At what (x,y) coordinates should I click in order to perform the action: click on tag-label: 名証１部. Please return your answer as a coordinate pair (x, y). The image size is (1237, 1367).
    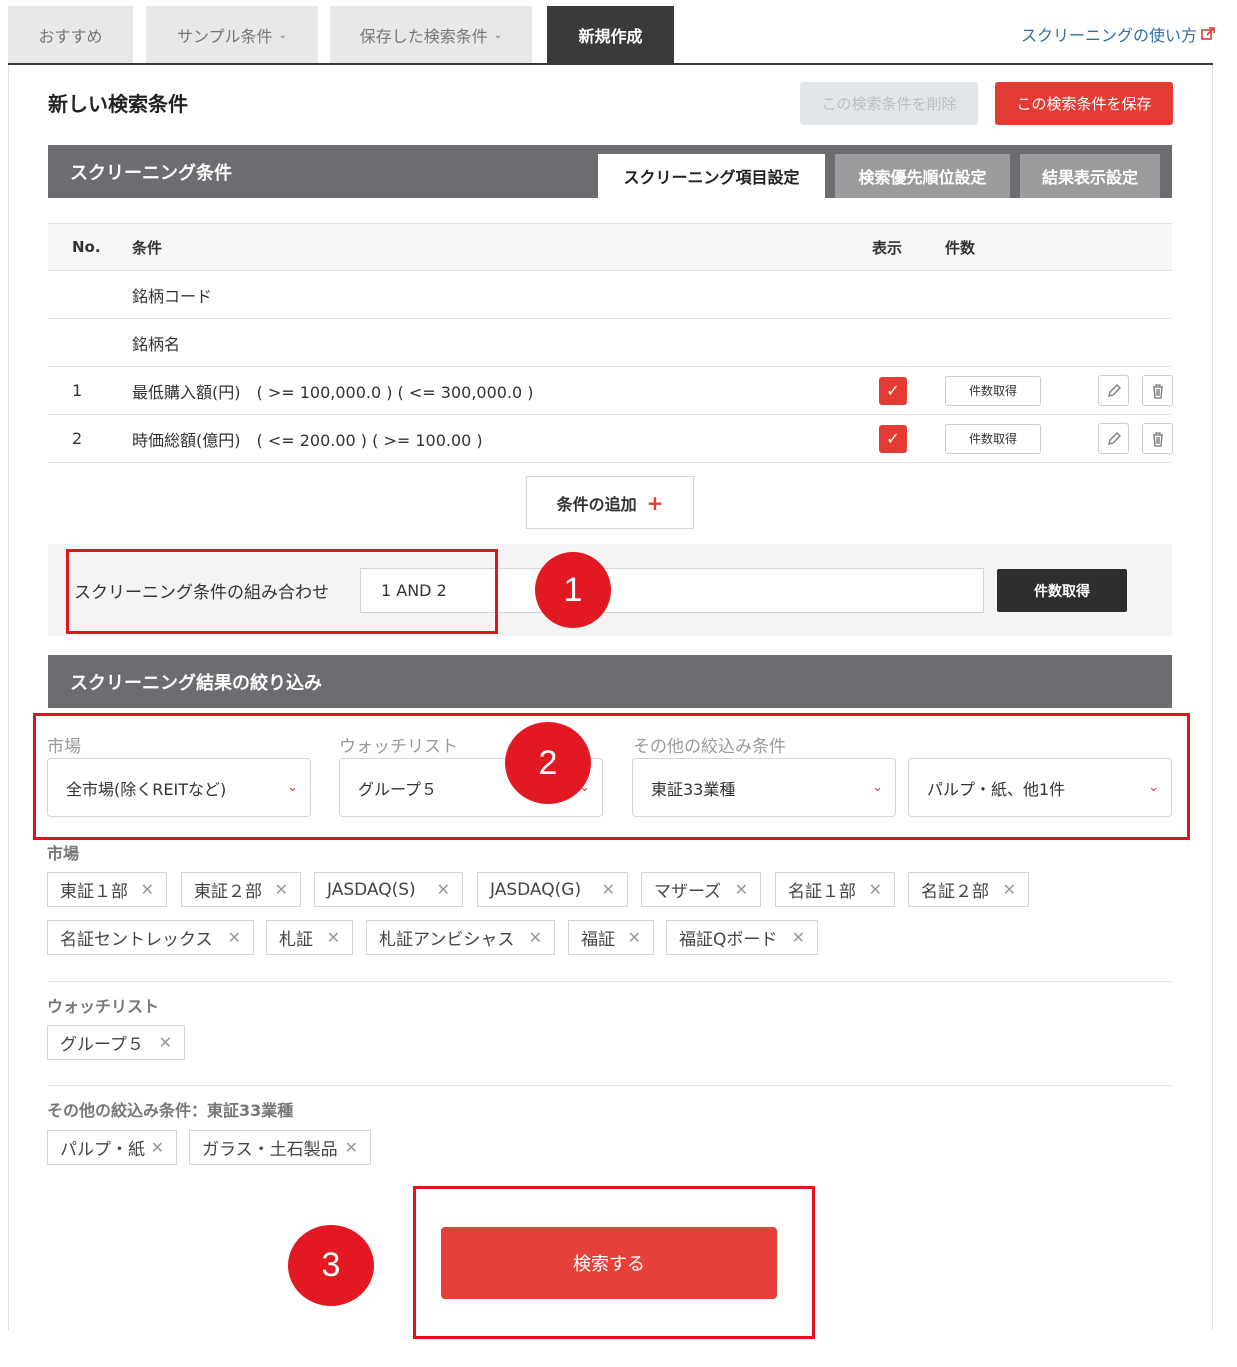
    Looking at the image, I should click on (822, 892).